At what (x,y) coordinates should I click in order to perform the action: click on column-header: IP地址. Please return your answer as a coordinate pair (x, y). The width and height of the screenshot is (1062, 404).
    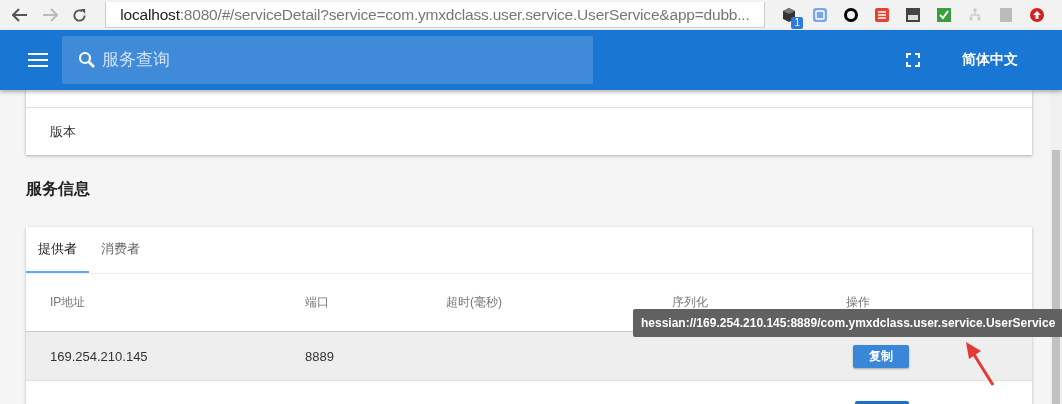
    Looking at the image, I should click on (68, 302).